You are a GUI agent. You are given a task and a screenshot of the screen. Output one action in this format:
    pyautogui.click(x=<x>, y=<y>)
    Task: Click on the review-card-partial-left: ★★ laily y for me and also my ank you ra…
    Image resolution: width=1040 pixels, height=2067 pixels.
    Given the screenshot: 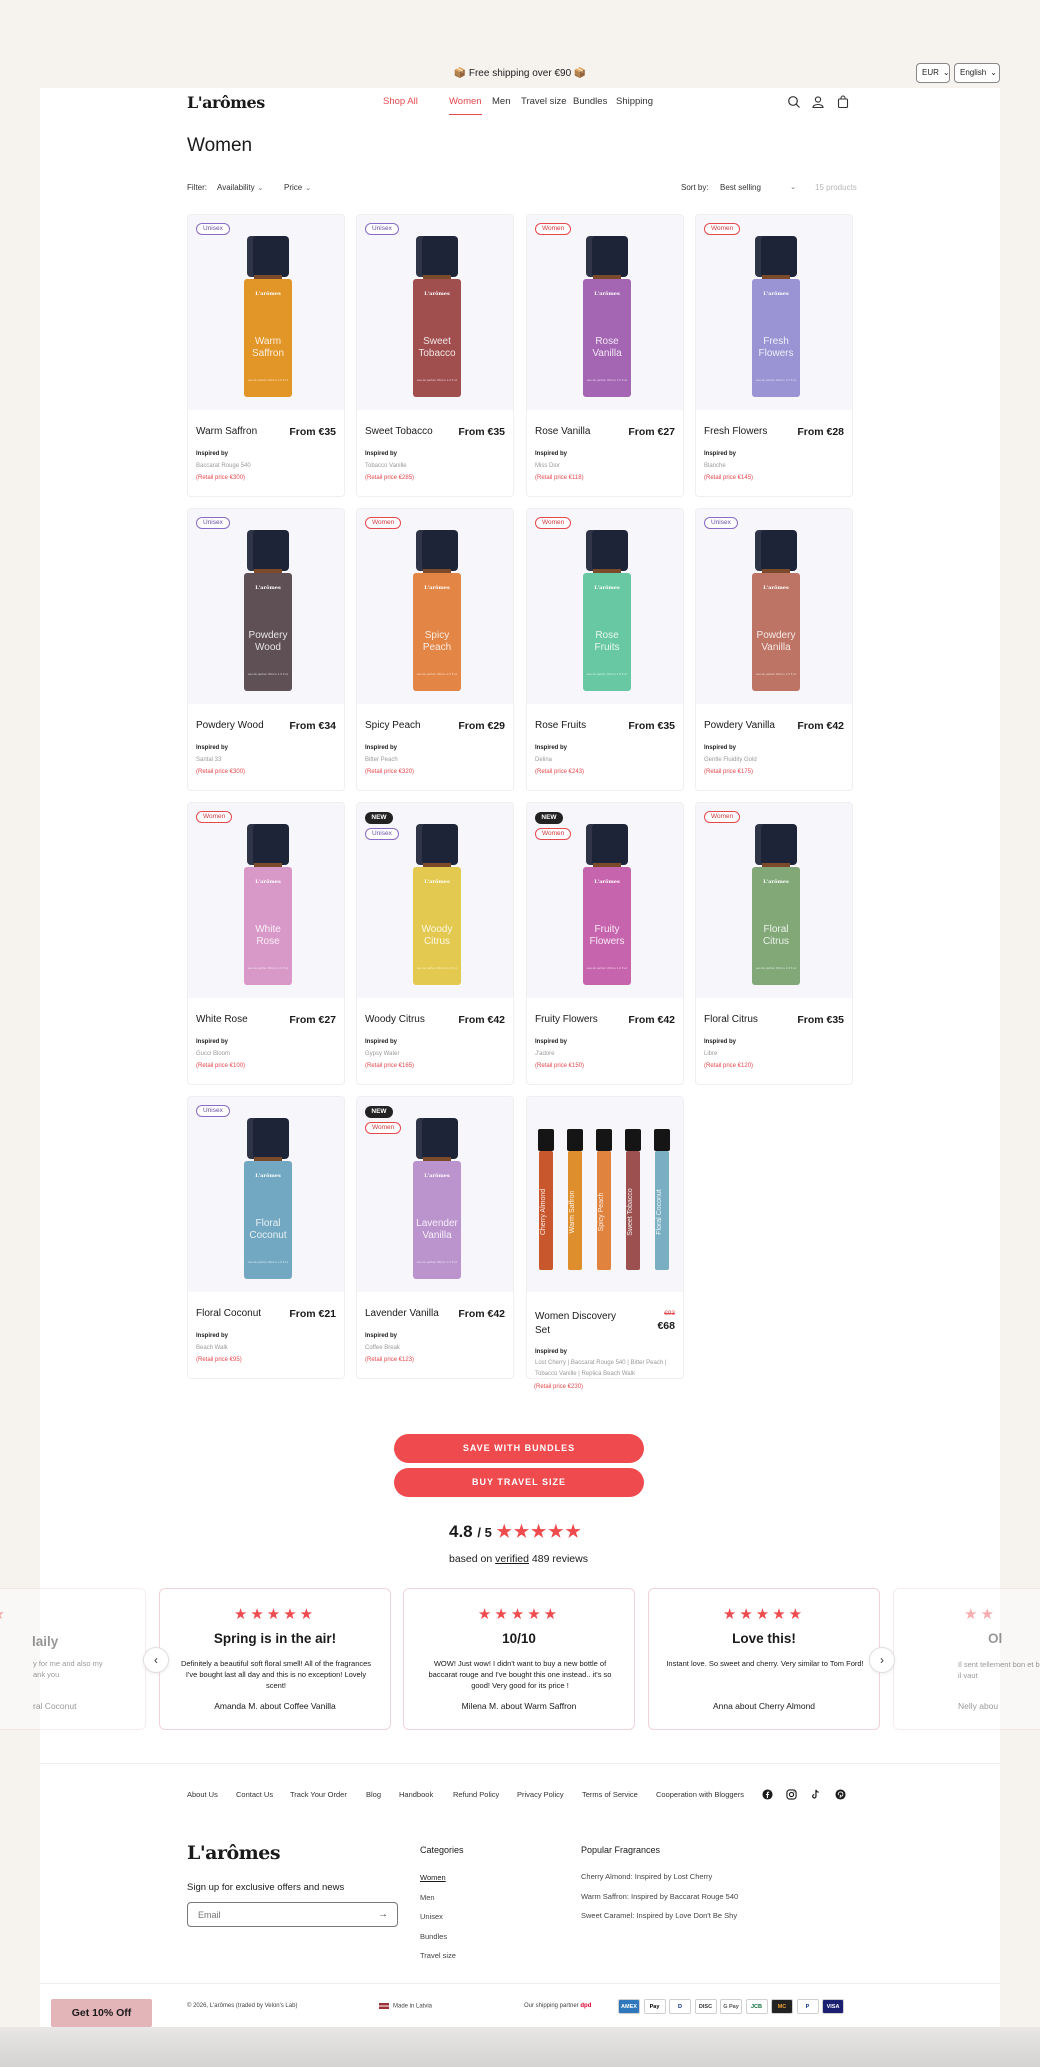 What is the action you would take?
    pyautogui.click(x=73, y=1659)
    